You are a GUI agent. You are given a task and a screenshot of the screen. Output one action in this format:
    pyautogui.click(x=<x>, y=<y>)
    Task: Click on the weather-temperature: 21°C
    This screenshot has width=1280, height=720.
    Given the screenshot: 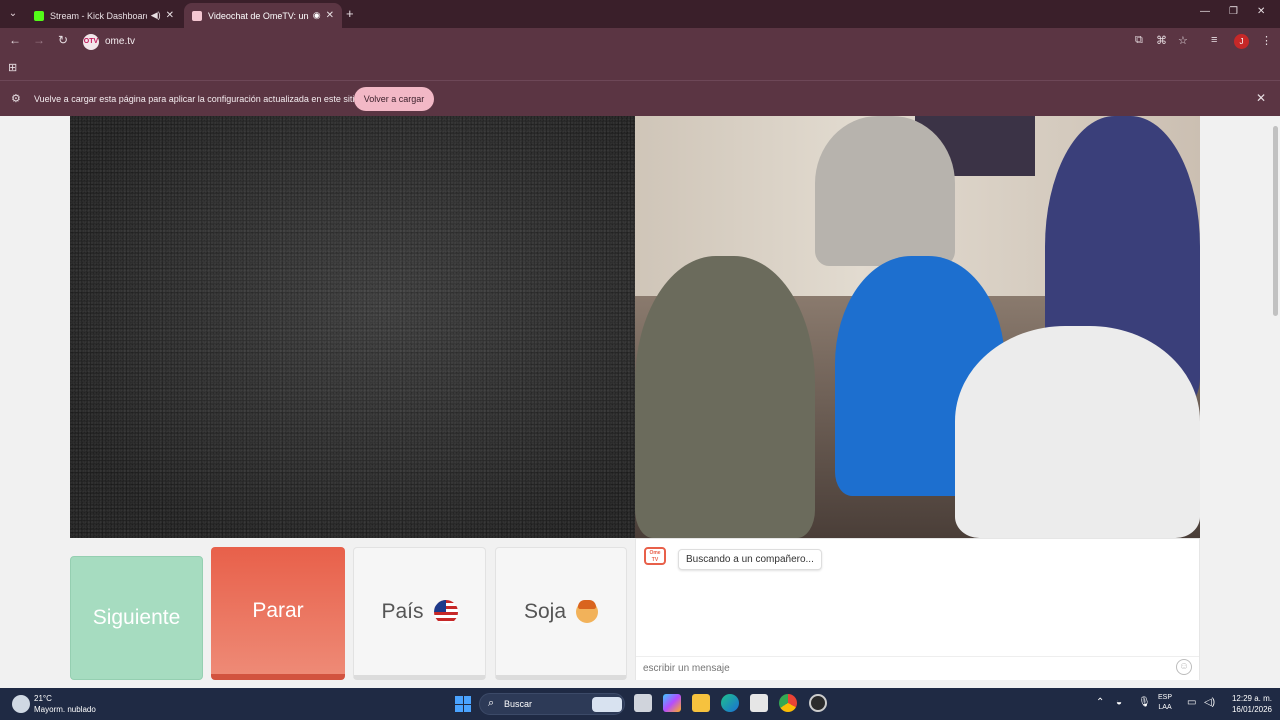 What is the action you would take?
    pyautogui.click(x=43, y=698)
    